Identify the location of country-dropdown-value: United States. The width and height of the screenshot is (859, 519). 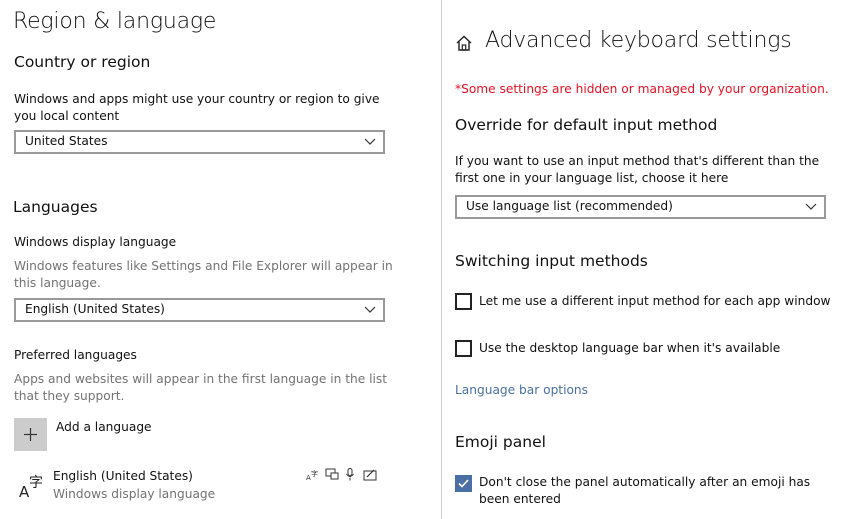
(66, 141).